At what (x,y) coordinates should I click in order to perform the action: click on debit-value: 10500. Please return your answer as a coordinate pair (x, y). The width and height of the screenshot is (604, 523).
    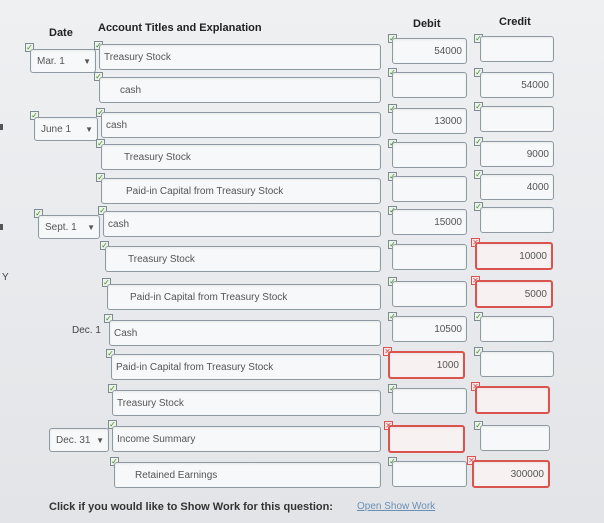
    Looking at the image, I should click on (448, 329).